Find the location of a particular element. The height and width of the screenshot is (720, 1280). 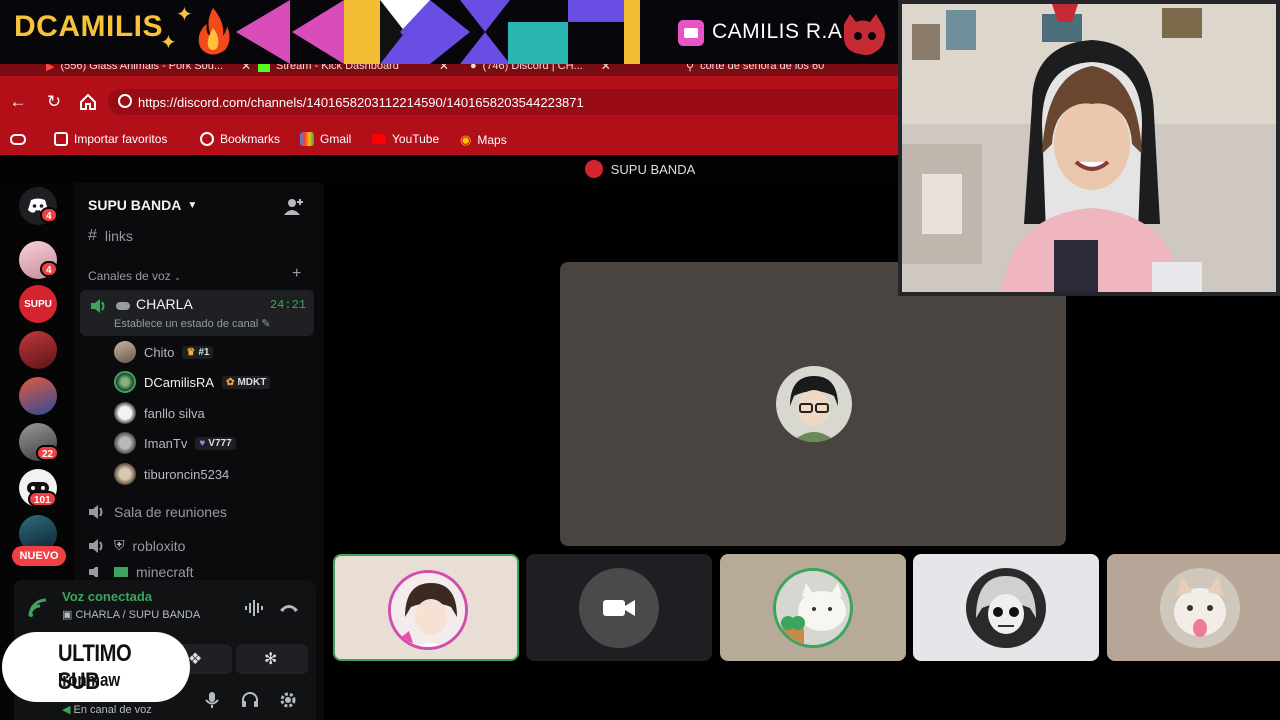

bookmark-label: Bookmarks is located at coordinates (250, 139).